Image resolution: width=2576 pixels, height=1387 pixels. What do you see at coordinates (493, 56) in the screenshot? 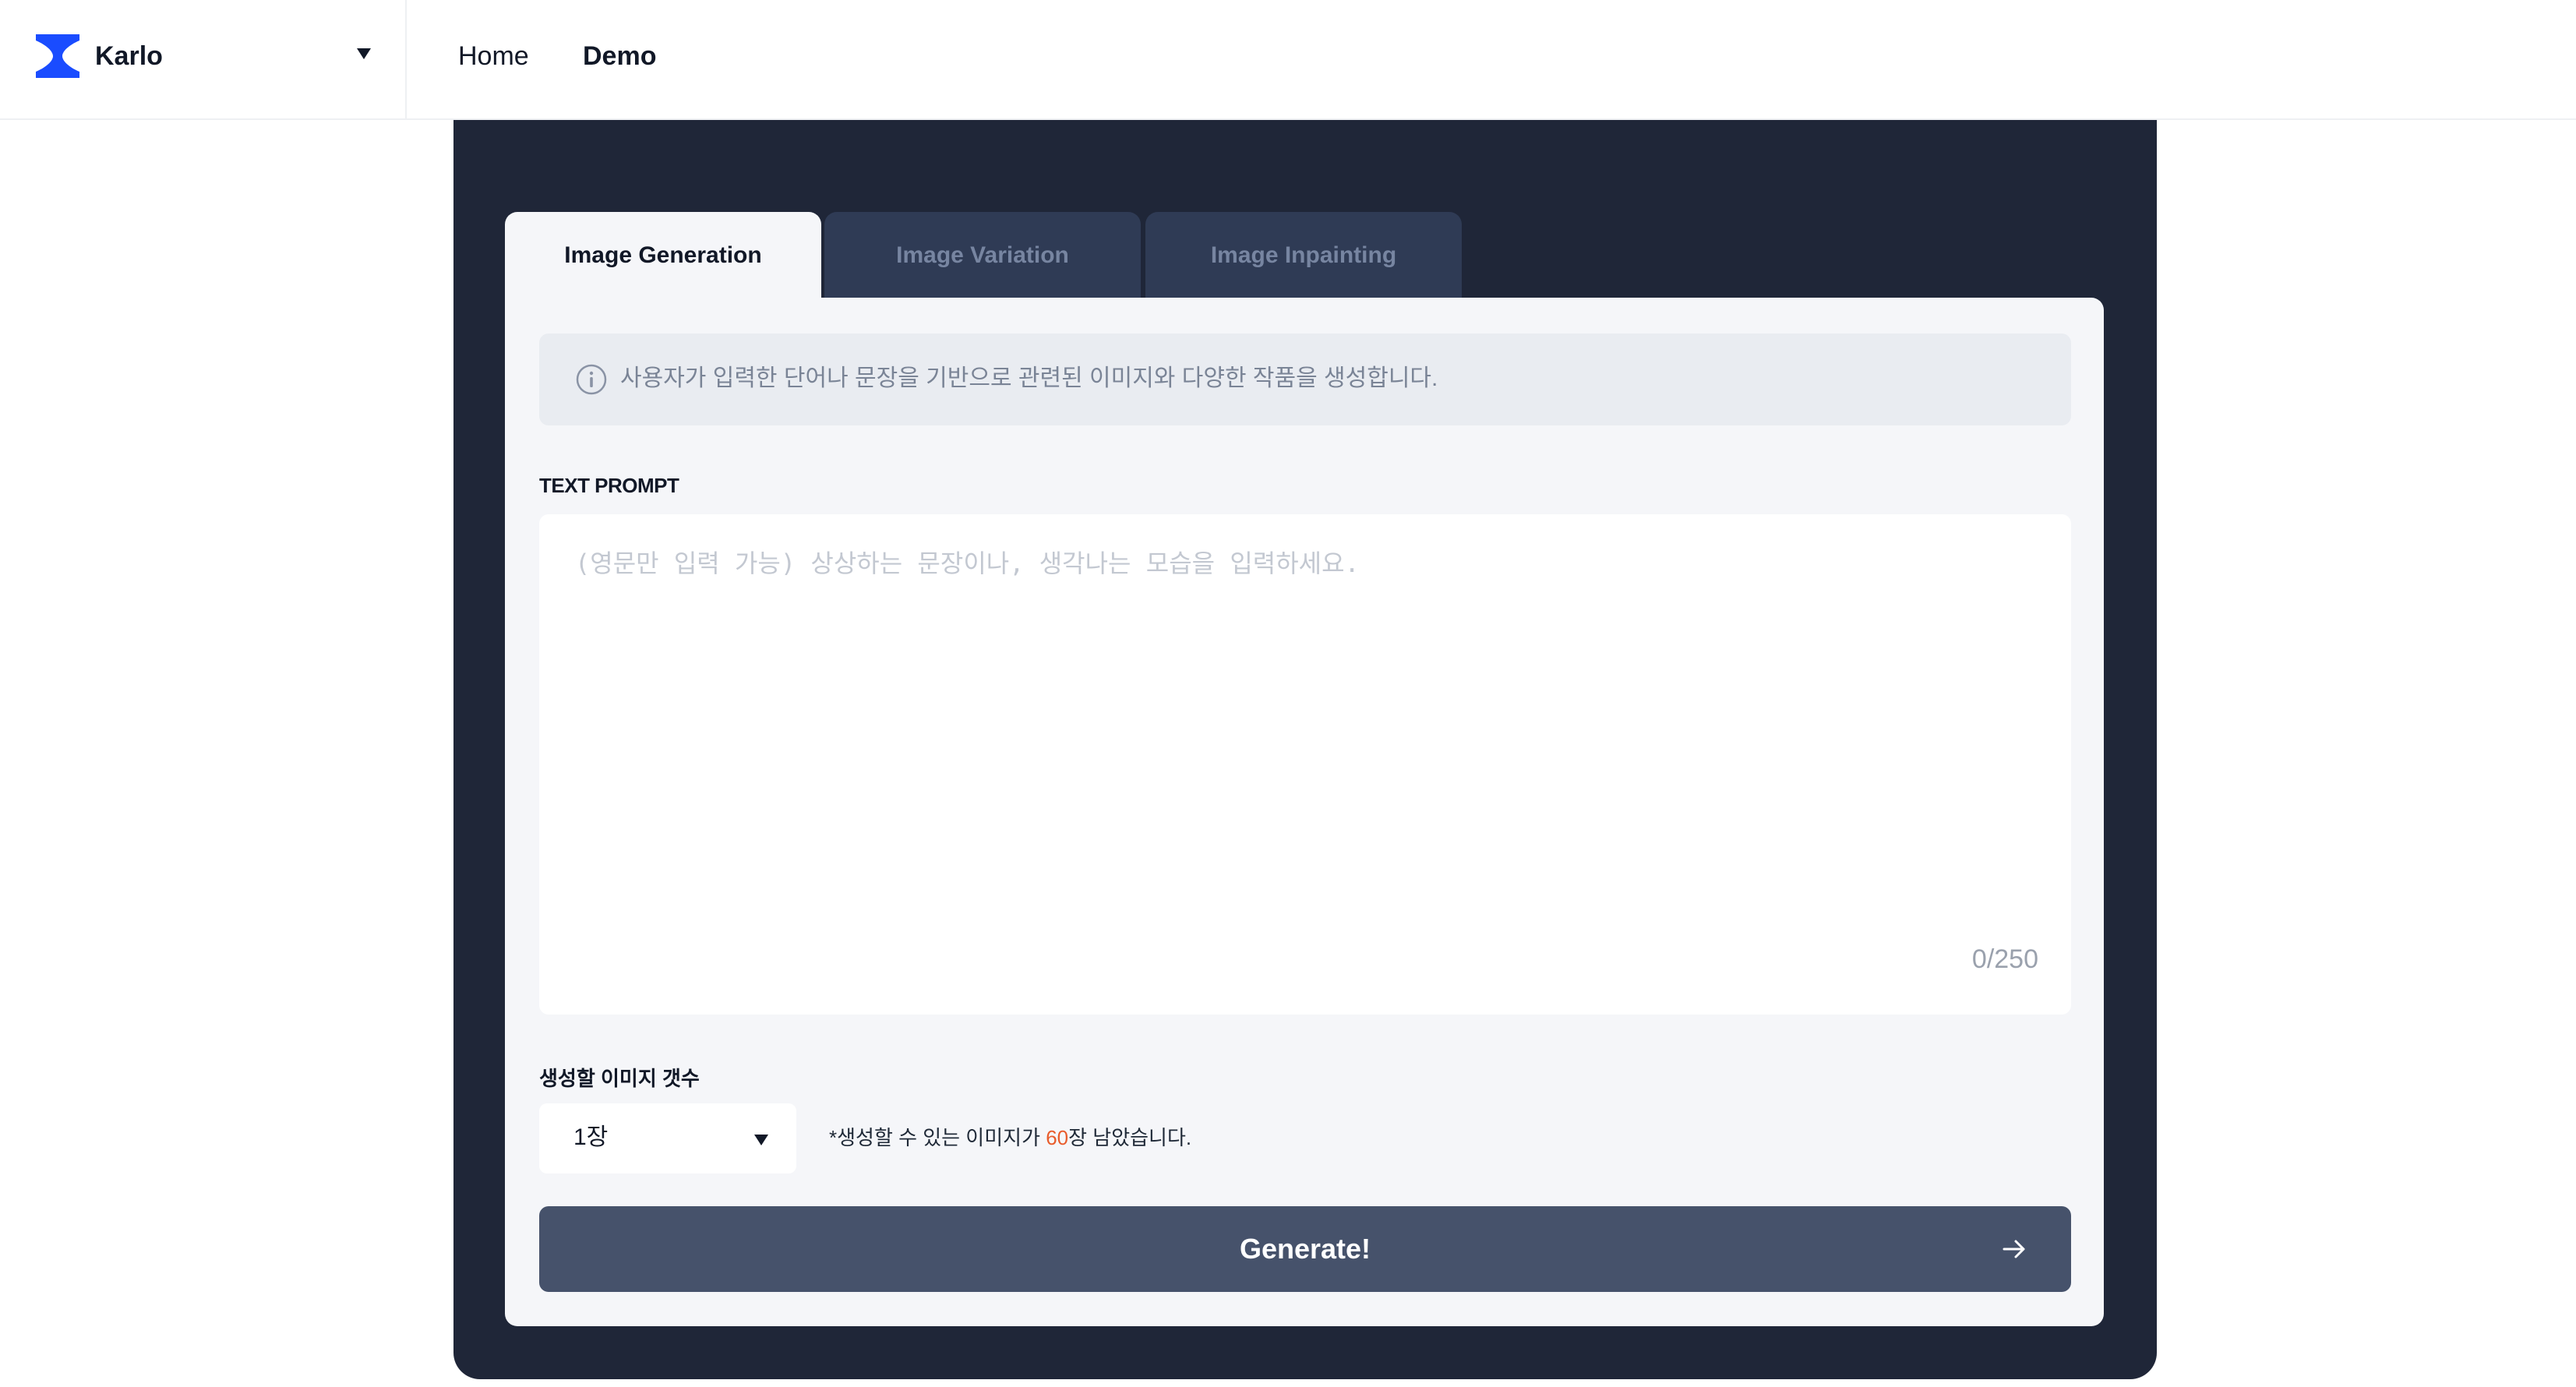
I see `nav-home-link: Home` at bounding box center [493, 56].